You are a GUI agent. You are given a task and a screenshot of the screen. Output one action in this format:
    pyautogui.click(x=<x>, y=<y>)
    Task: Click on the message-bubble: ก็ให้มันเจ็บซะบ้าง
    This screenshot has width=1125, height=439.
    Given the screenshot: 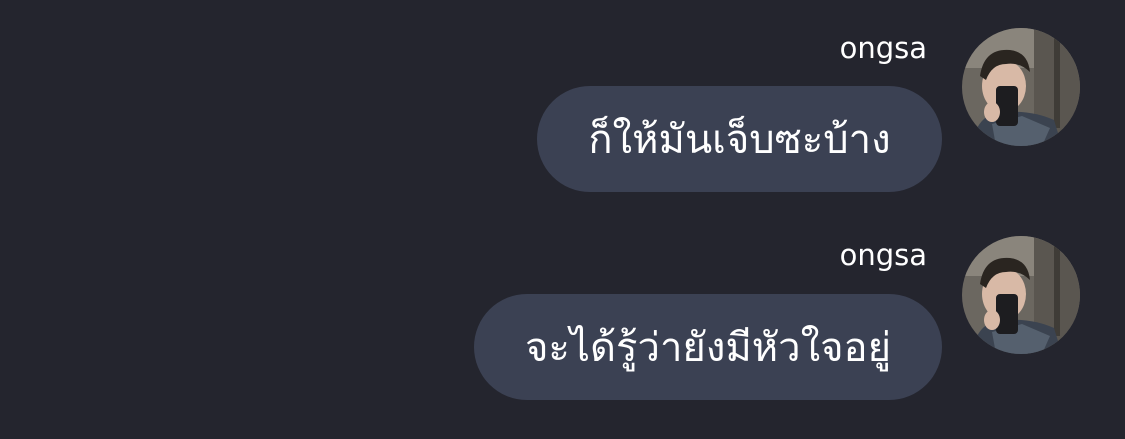 What is the action you would take?
    pyautogui.click(x=739, y=139)
    